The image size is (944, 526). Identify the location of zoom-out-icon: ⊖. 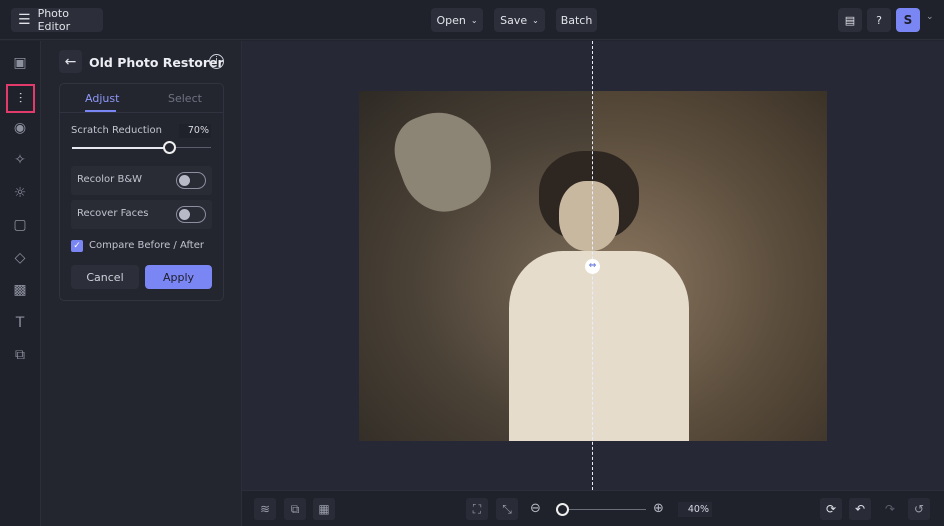
(535, 508).